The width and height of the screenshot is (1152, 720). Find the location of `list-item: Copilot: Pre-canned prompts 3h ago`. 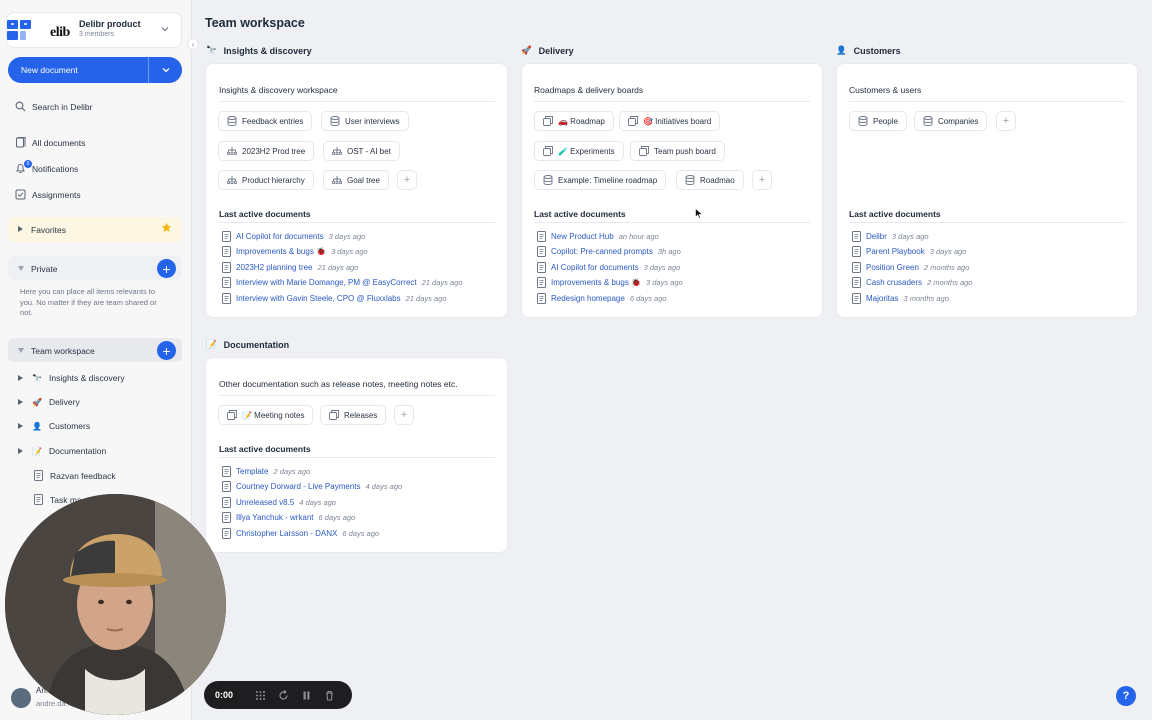

list-item: Copilot: Pre-canned prompts 3h ago is located at coordinates (610, 252).